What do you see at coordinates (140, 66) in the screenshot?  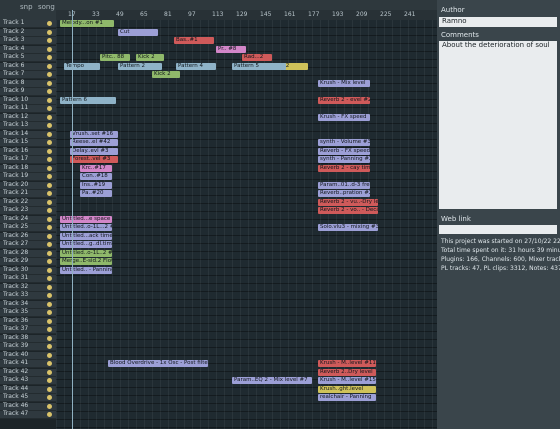 I see `playlist-clip: Pattern 2` at bounding box center [140, 66].